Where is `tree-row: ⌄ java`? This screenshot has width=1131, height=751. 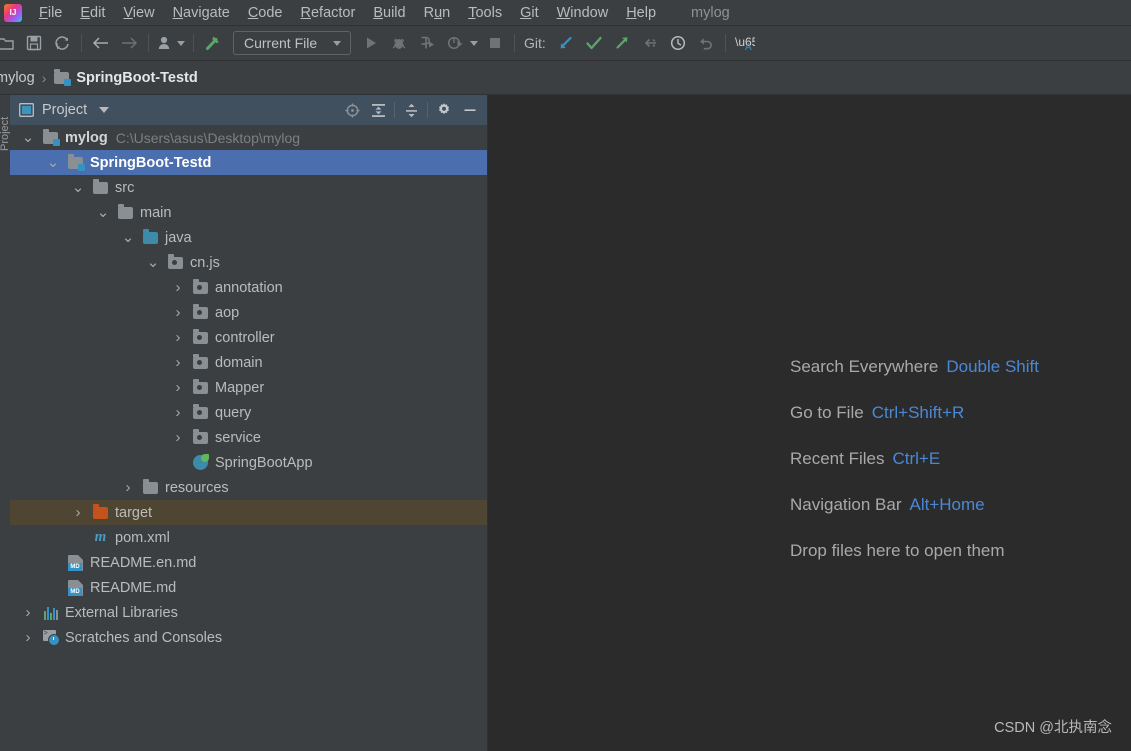 tree-row: ⌄ java is located at coordinates (248, 237).